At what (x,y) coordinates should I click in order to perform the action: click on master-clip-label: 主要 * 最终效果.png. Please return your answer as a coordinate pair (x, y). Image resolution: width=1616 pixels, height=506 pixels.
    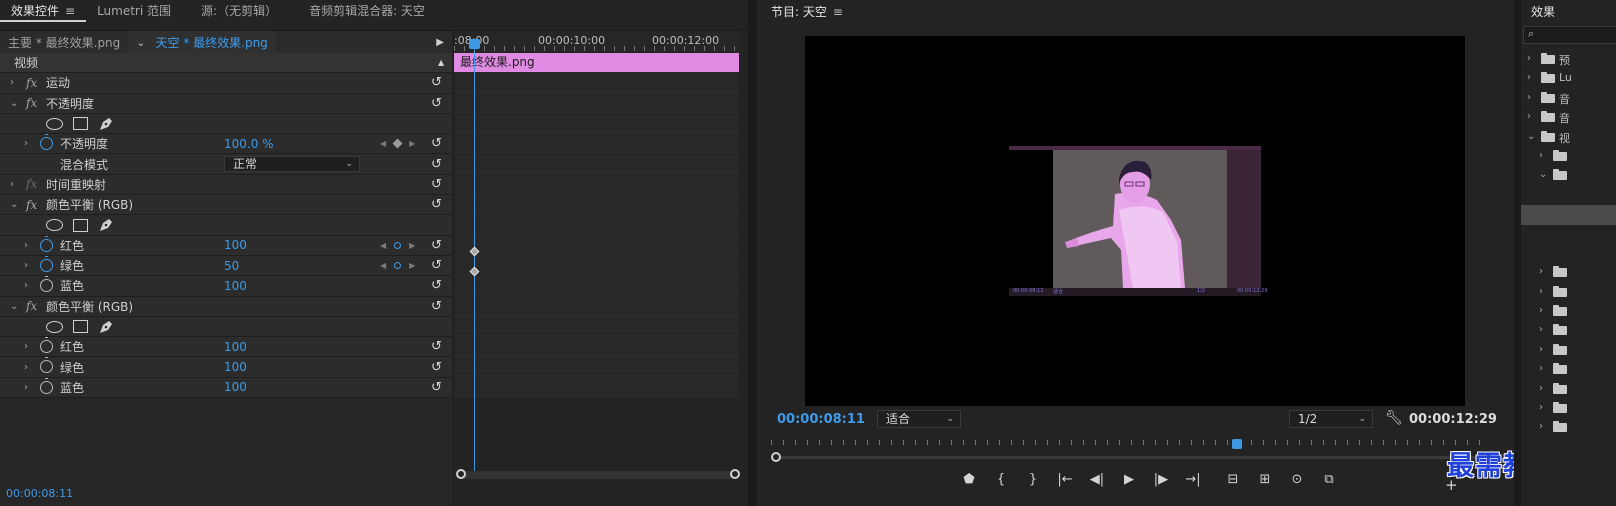
    Looking at the image, I should click on (64, 42).